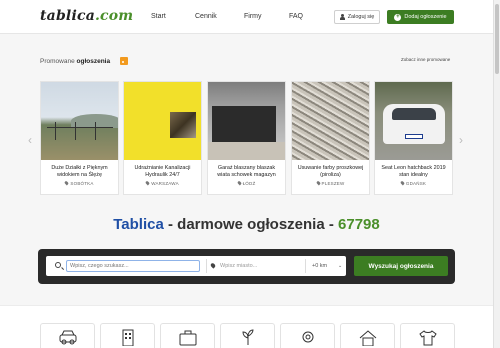  Describe the element at coordinates (330, 171) in the screenshot. I see `listing-title: Usuwanie farby proszkowej (piroliza)` at that location.